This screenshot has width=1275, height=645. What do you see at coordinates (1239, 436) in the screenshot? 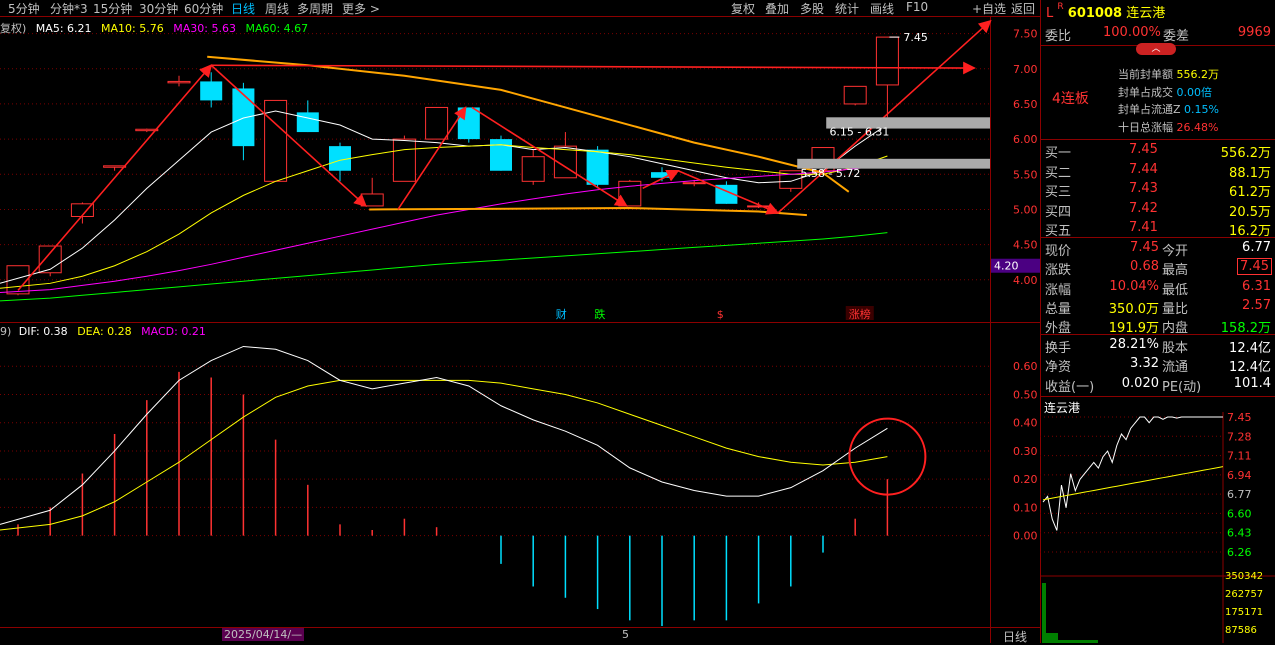
I see `mini-price-label: 7.28` at bounding box center [1239, 436].